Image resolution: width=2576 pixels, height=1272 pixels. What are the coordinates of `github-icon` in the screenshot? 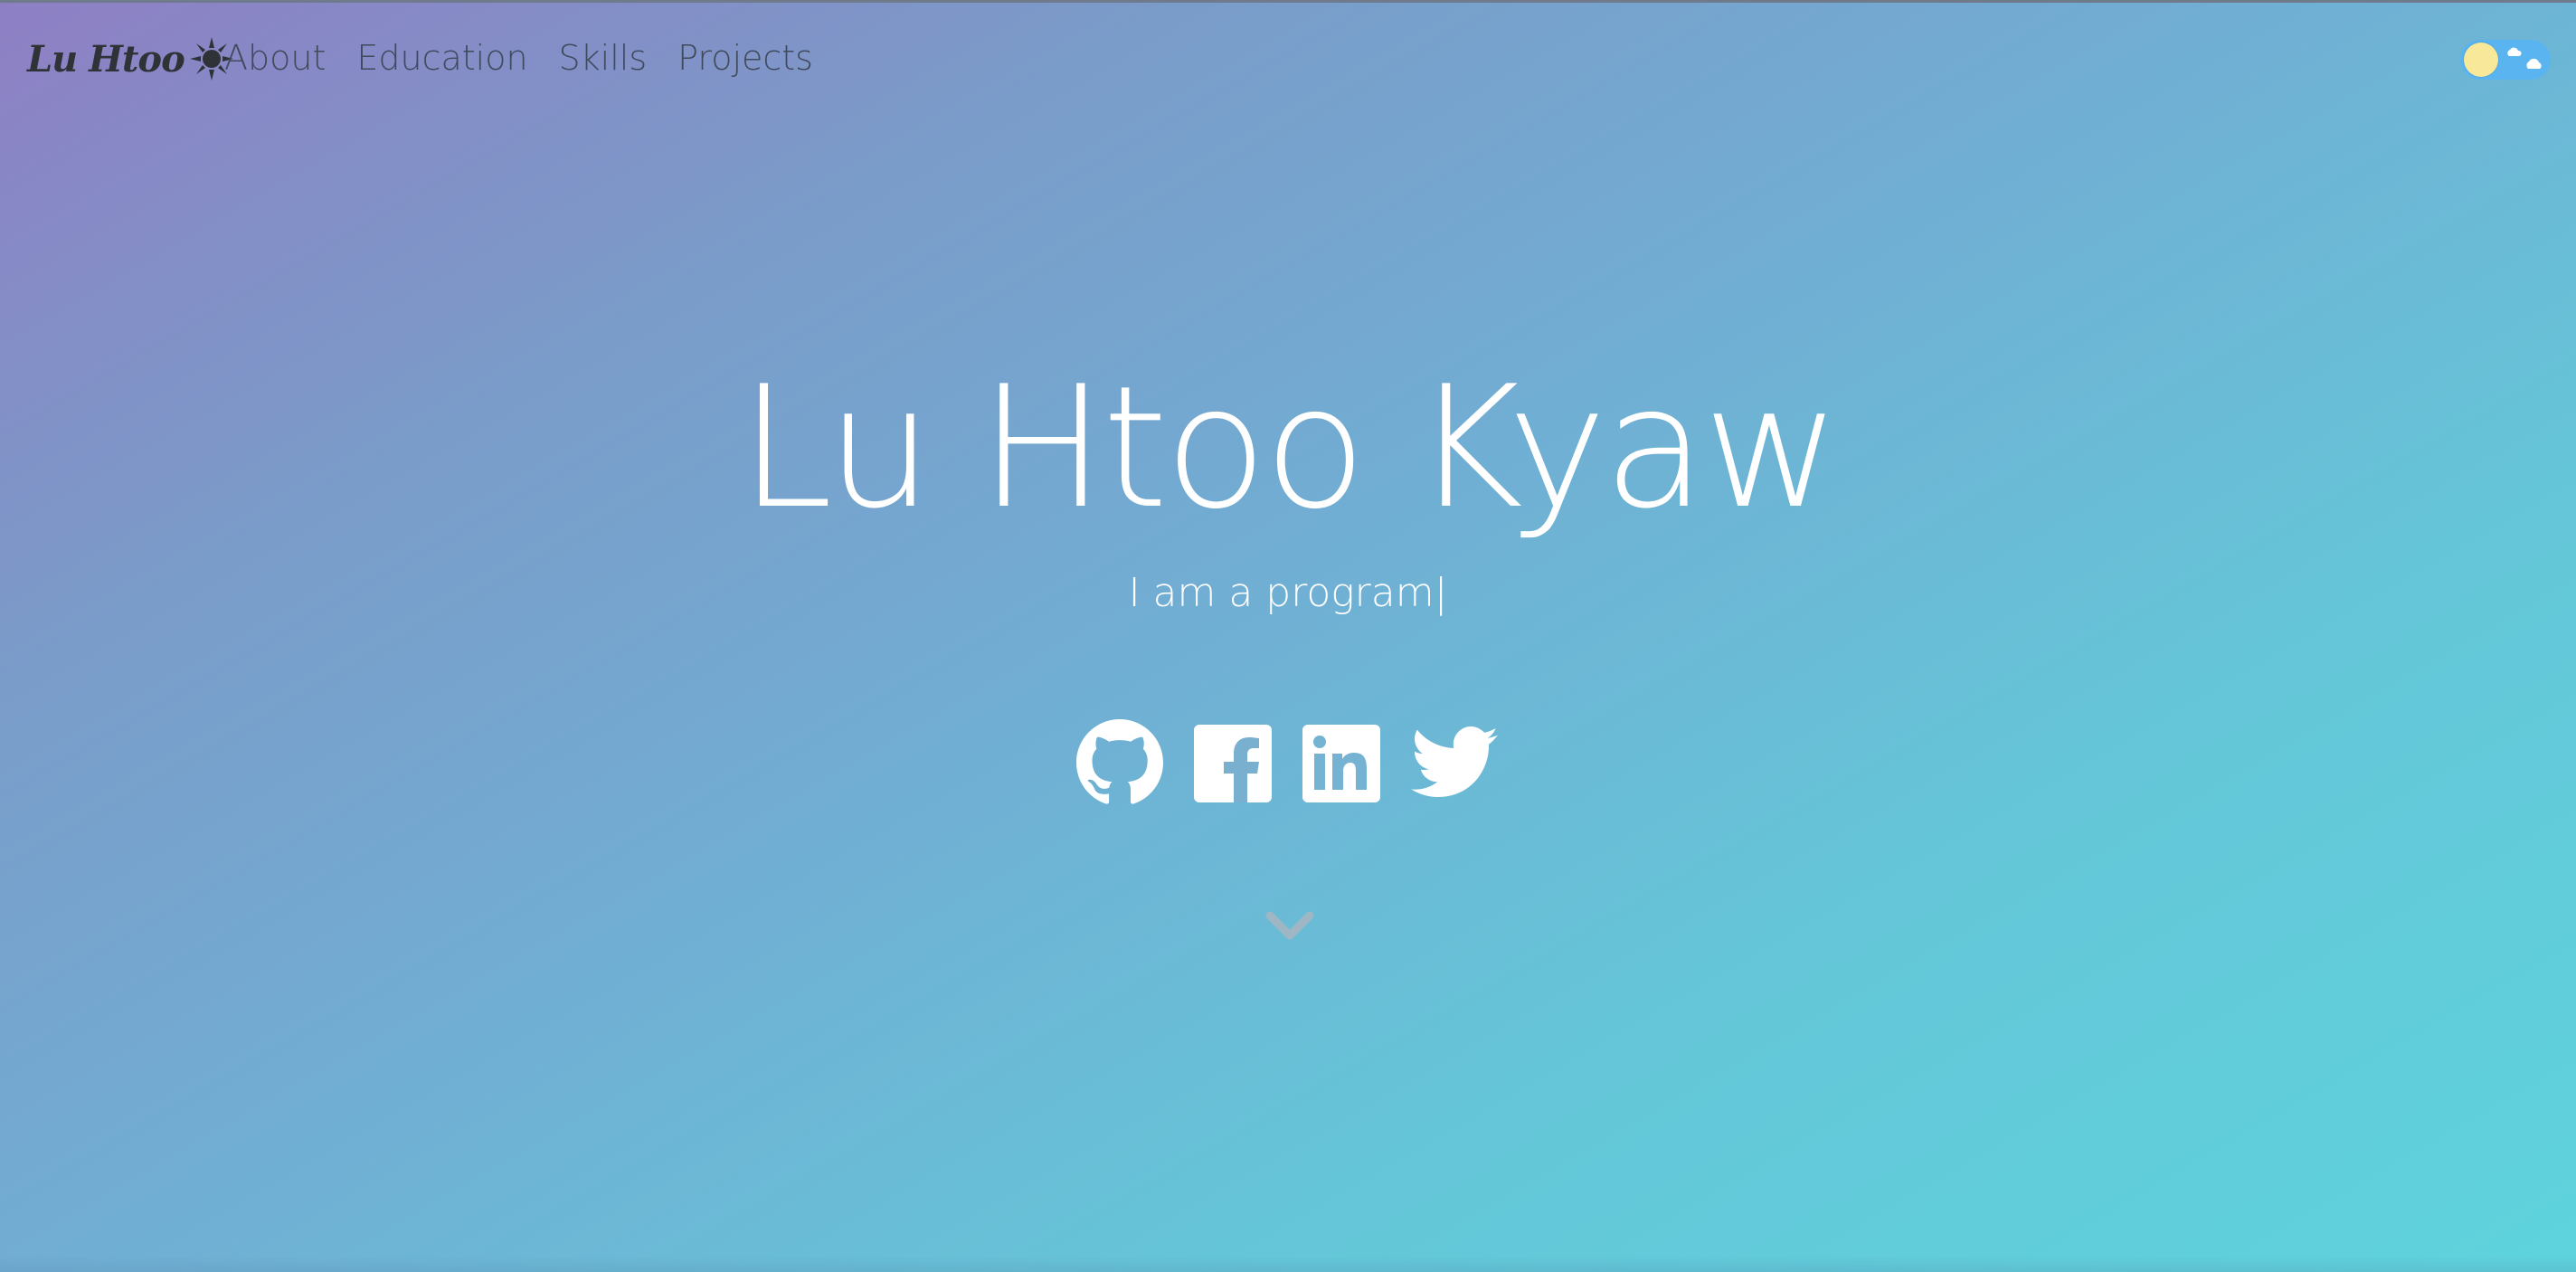 It's located at (1119, 762).